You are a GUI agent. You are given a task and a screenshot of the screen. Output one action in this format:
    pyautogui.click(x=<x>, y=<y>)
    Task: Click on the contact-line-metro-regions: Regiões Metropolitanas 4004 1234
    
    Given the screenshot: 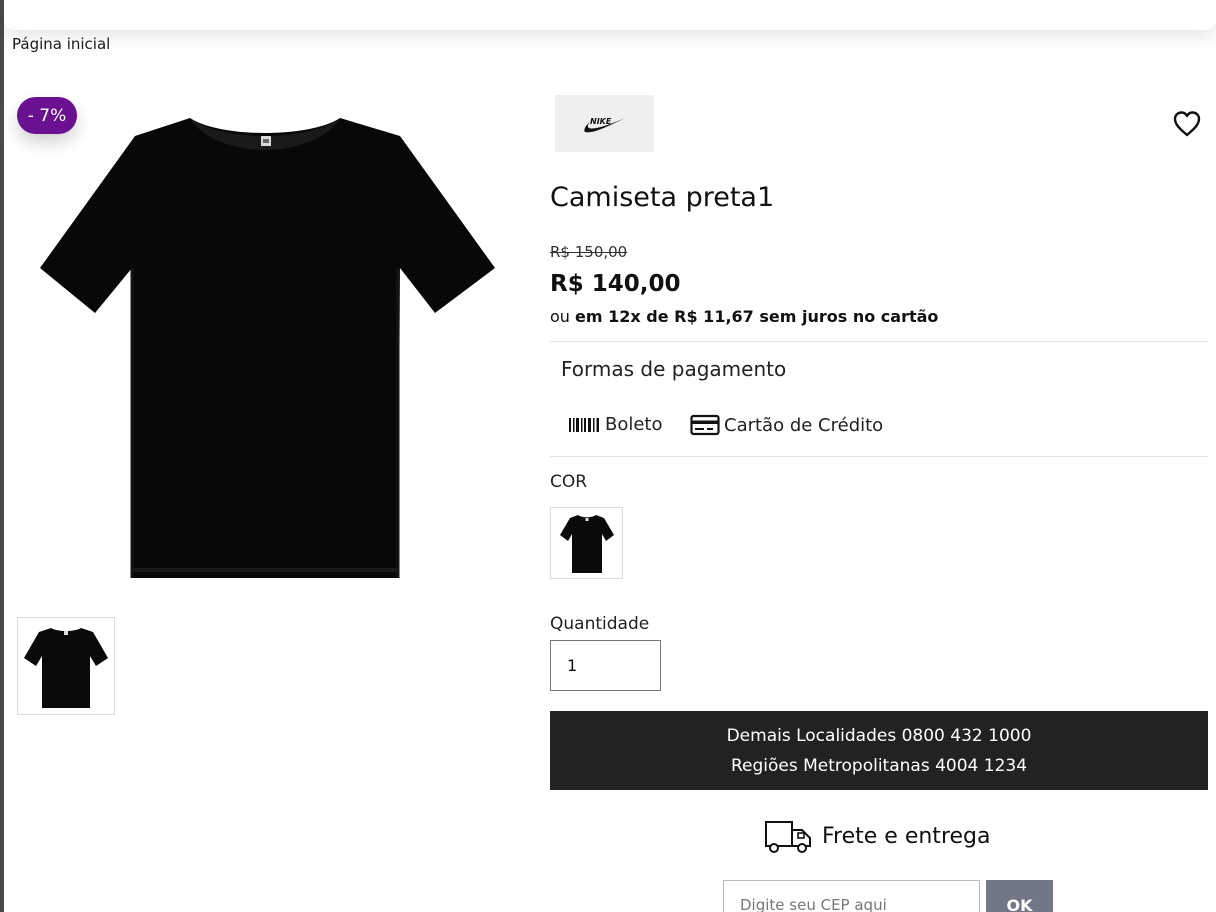 What is the action you would take?
    pyautogui.click(x=879, y=765)
    